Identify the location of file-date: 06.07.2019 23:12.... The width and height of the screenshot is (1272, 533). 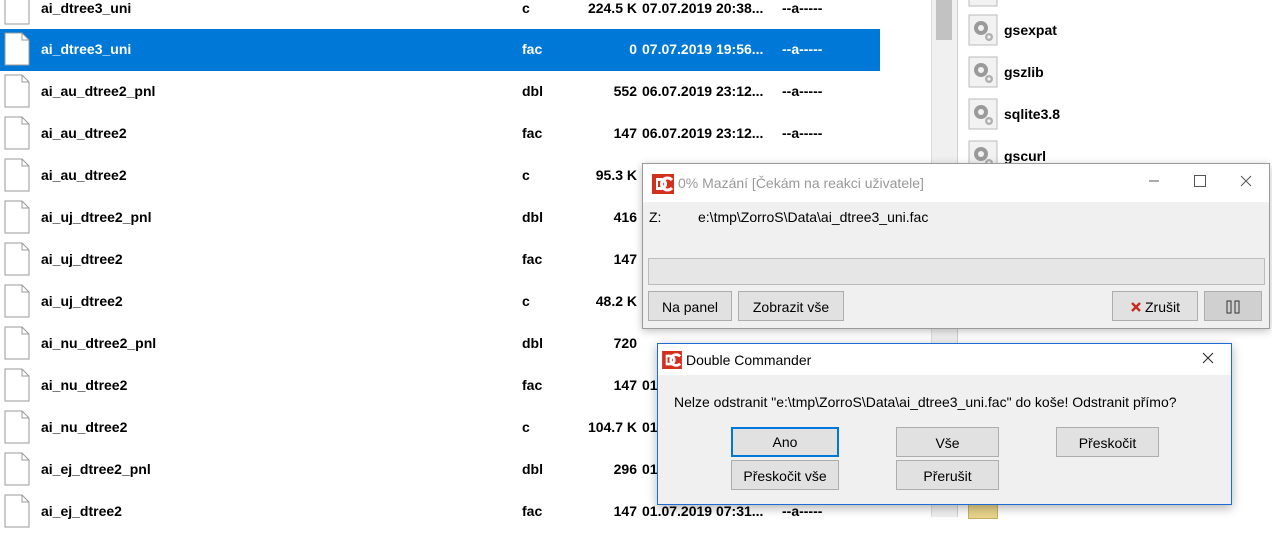
(703, 133).